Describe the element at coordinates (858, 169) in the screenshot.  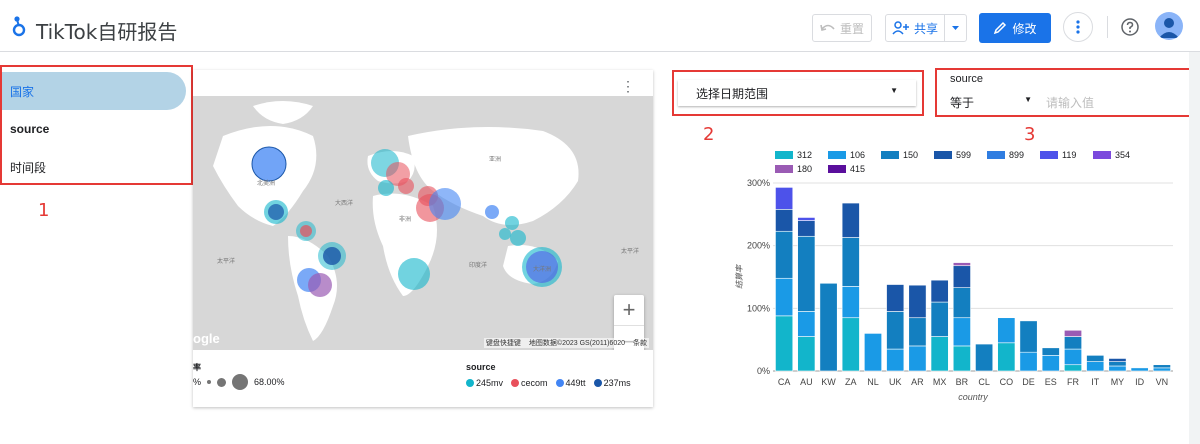
I see `legend-label: 415` at that location.